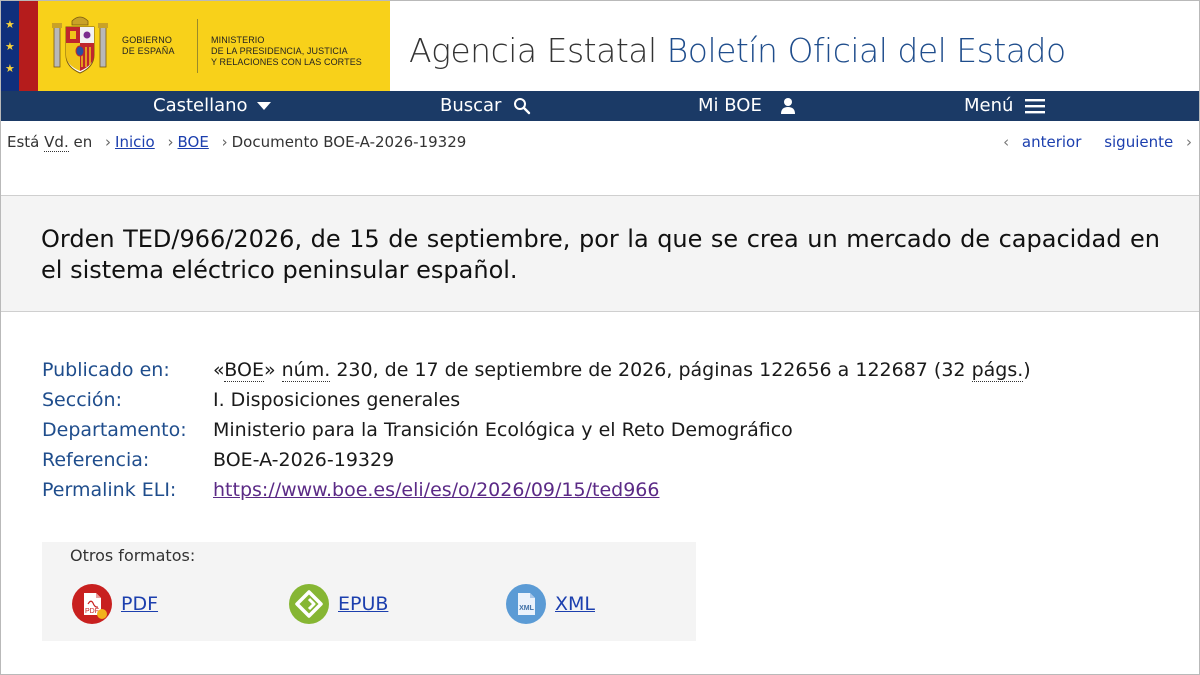 The height and width of the screenshot is (675, 1200). I want to click on ministerio-line: MINISTERIO, so click(238, 40).